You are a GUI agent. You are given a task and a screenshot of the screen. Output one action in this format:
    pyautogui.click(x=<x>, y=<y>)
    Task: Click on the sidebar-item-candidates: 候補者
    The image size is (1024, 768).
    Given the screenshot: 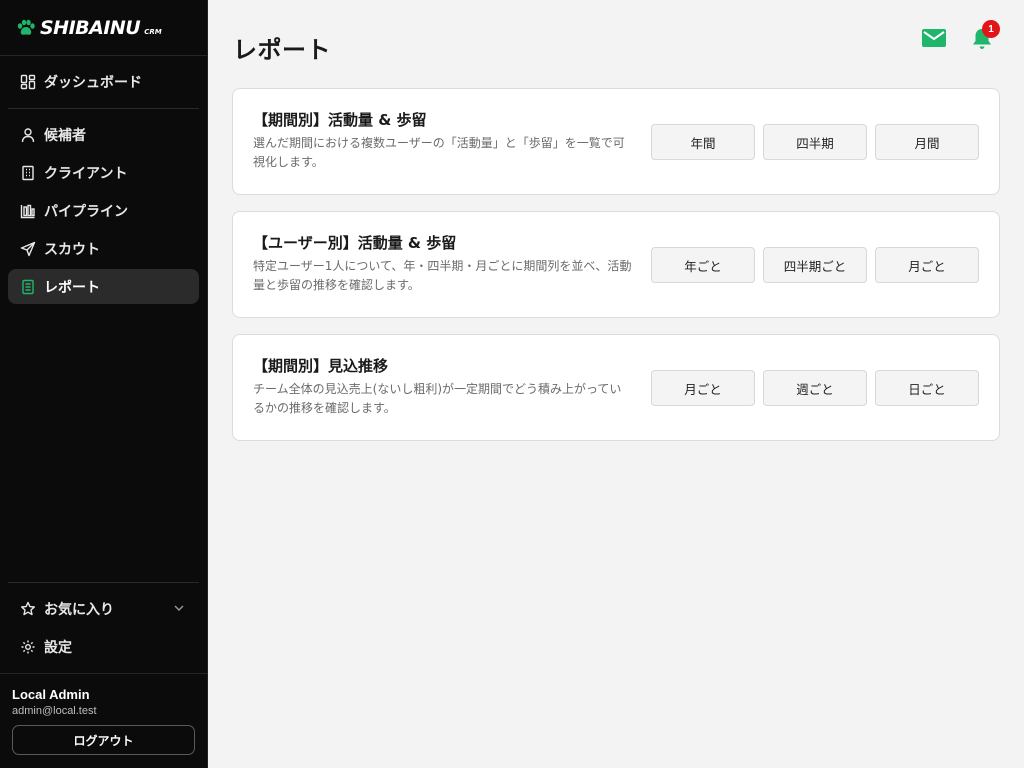 What is the action you would take?
    pyautogui.click(x=103, y=134)
    